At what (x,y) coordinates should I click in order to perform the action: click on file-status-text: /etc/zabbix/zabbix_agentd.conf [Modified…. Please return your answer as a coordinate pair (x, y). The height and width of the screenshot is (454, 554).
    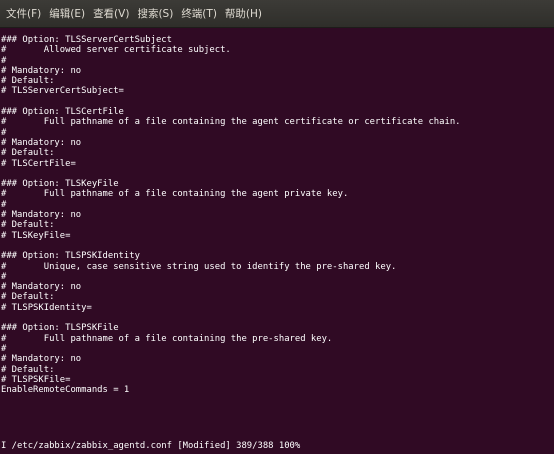
    Looking at the image, I should click on (153, 446).